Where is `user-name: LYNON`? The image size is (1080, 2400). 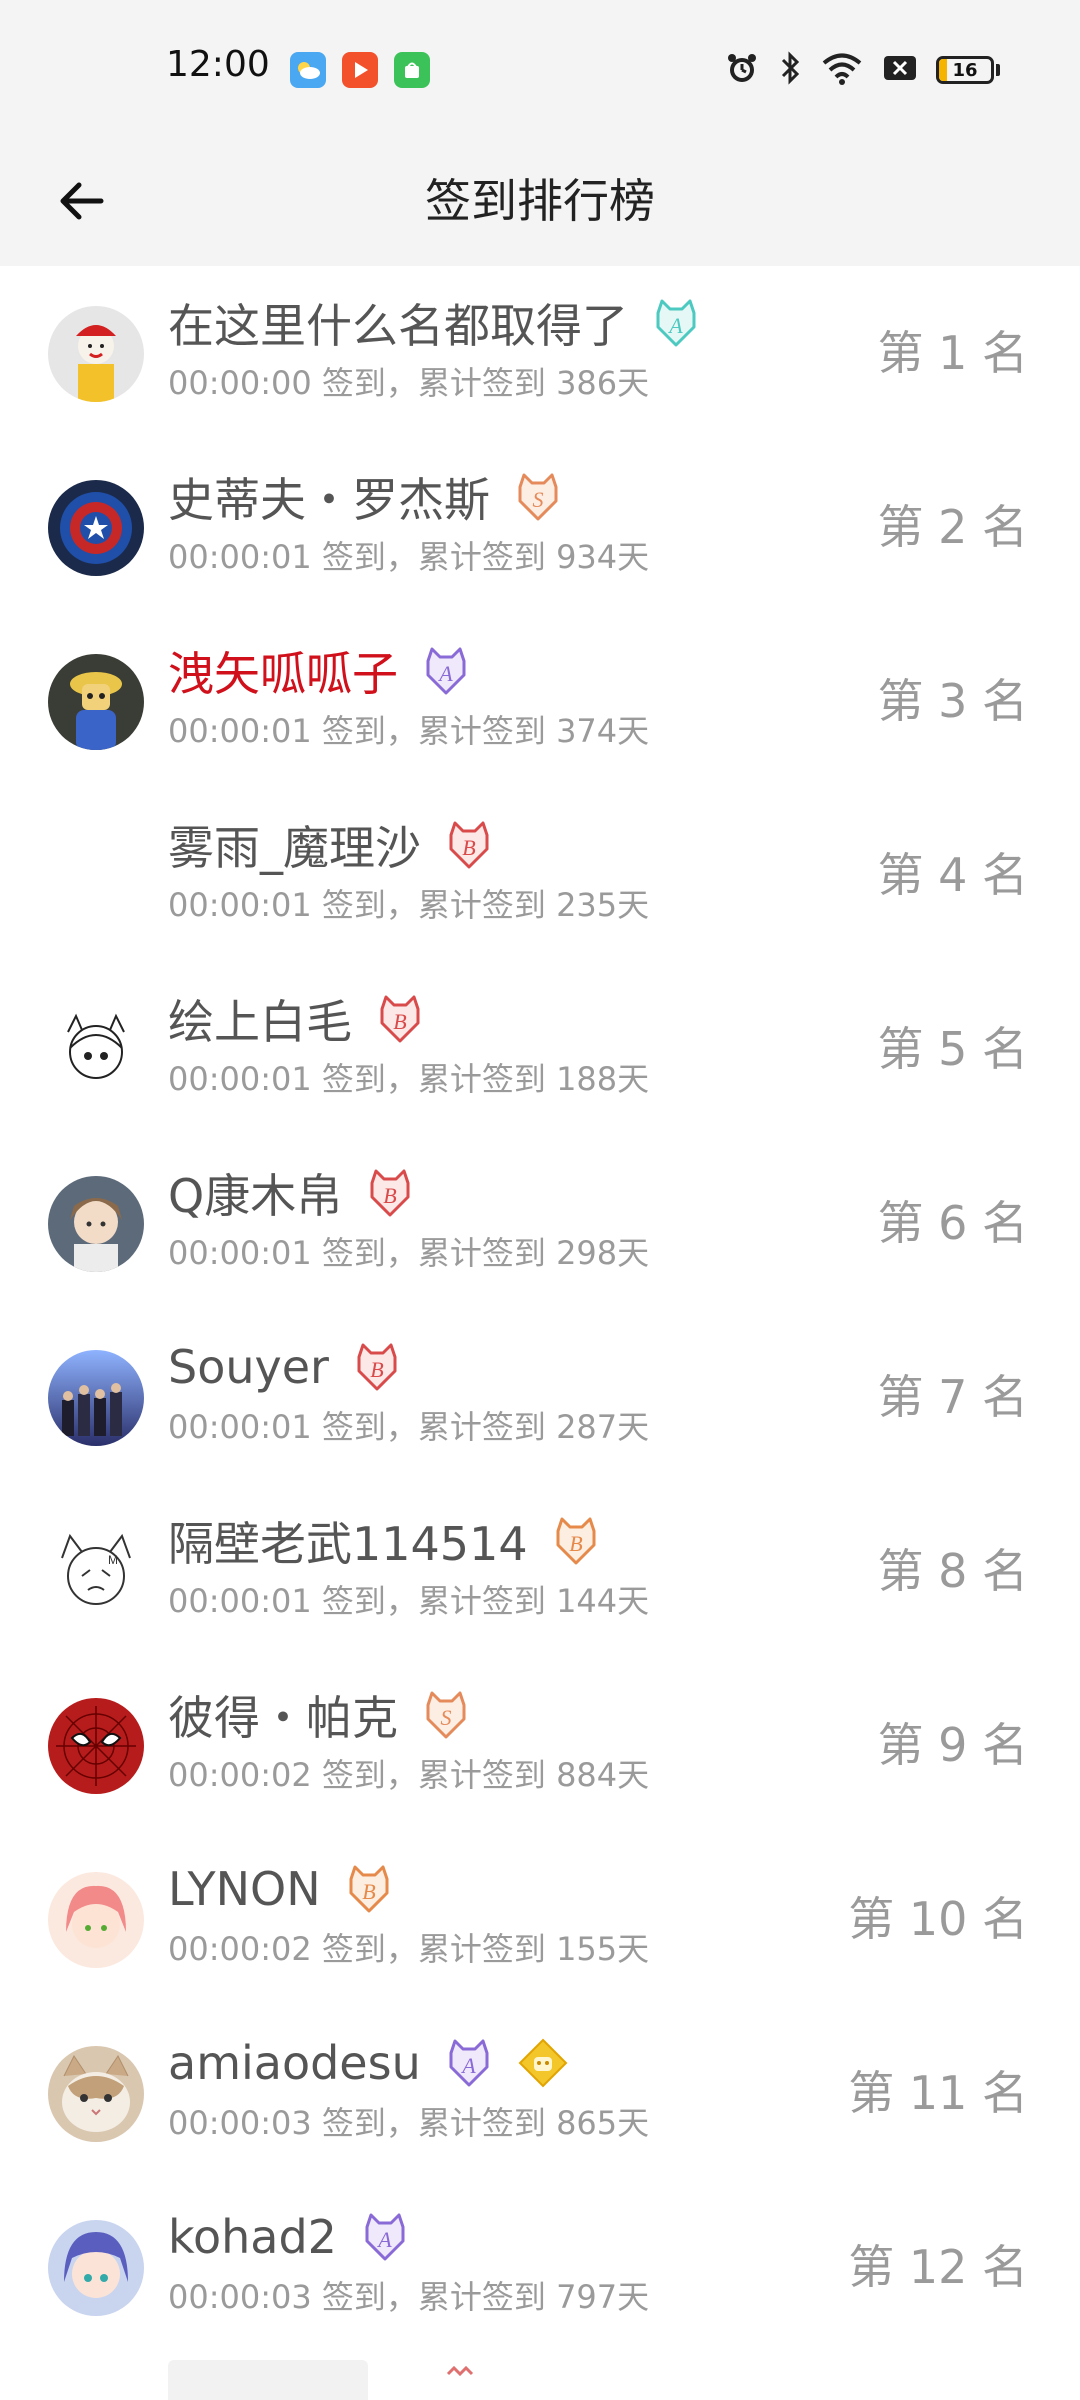 user-name: LYNON is located at coordinates (244, 1889).